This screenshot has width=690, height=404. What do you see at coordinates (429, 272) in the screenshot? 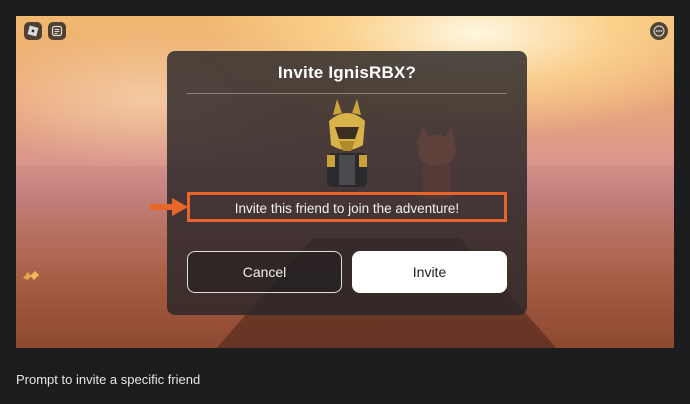
I see `invite-button: Invite` at bounding box center [429, 272].